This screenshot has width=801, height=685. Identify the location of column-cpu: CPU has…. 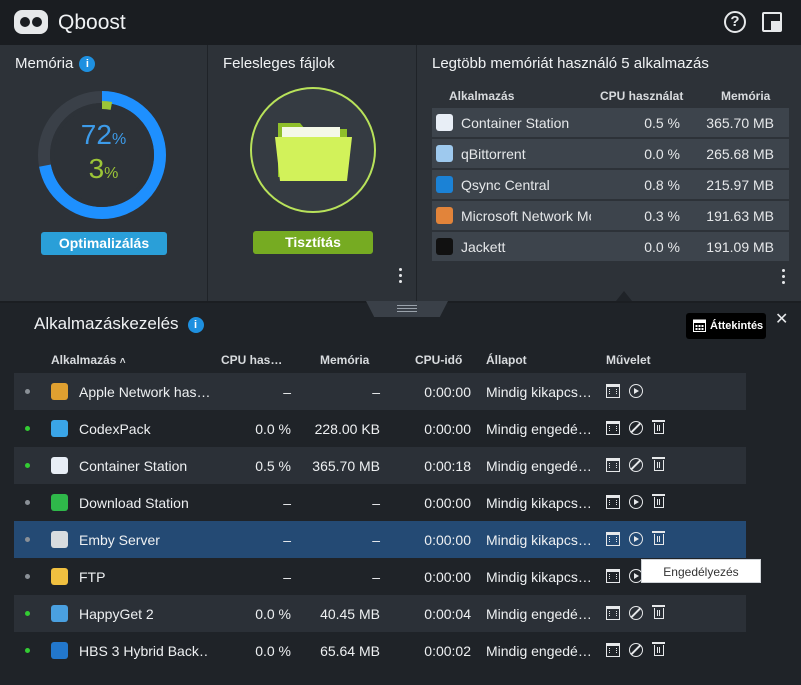
(251, 360).